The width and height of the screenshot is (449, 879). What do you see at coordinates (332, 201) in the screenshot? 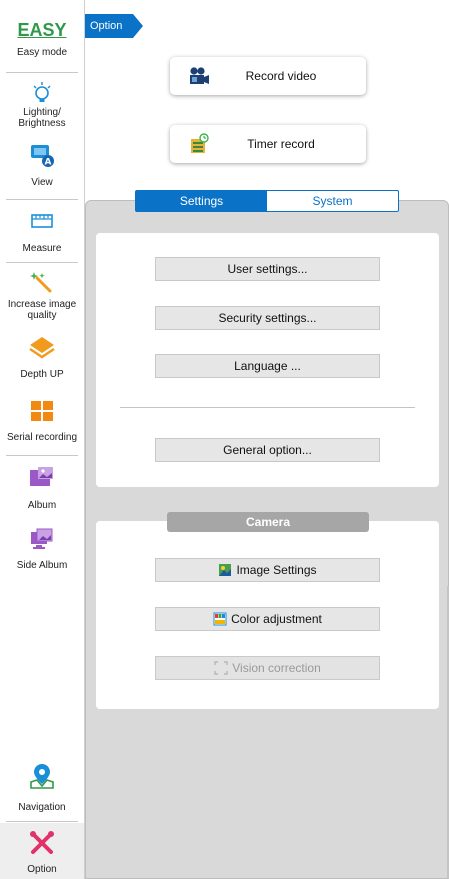
I see `tab-system: System` at bounding box center [332, 201].